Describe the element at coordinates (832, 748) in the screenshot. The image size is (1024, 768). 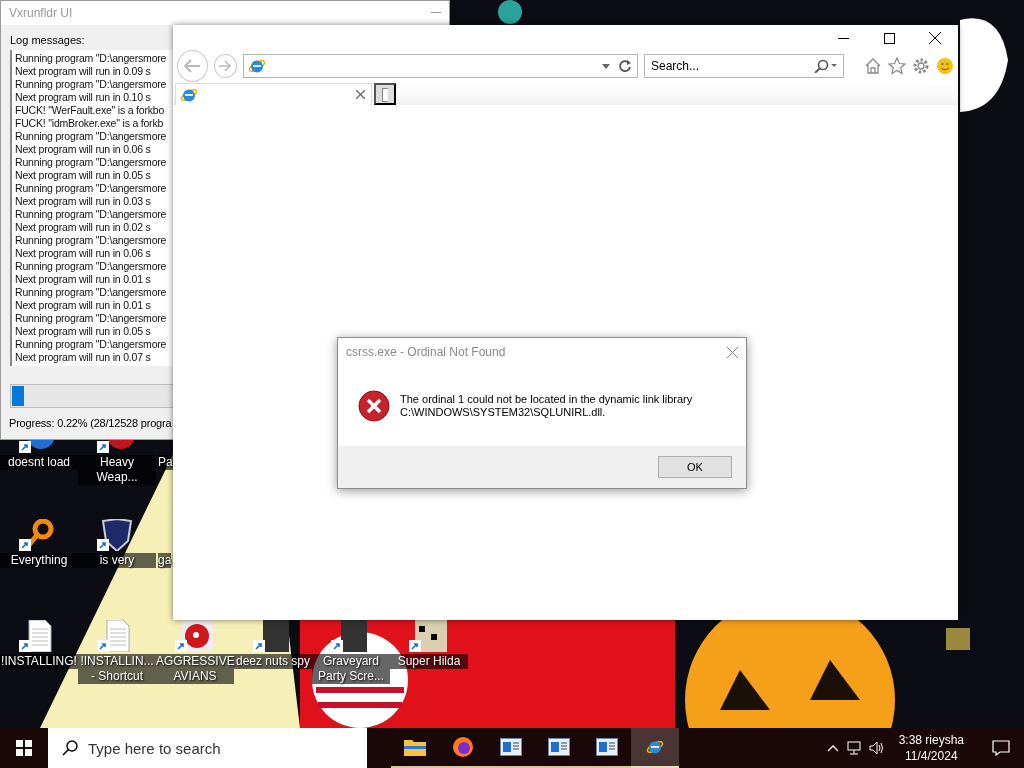
I see `caret-up-icon` at that location.